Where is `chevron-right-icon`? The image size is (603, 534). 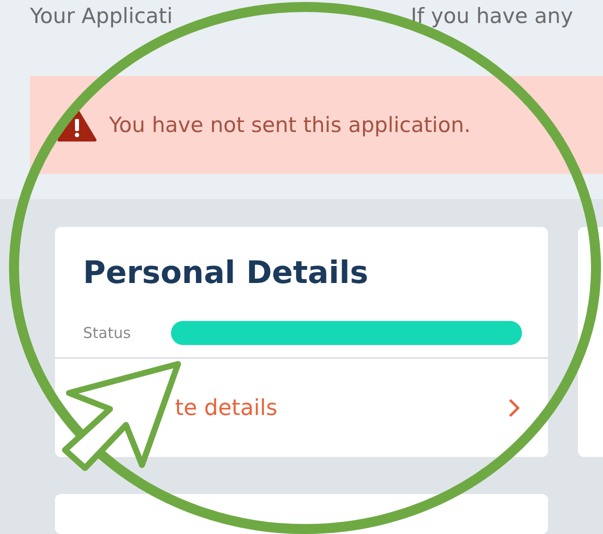
chevron-right-icon is located at coordinates (514, 408).